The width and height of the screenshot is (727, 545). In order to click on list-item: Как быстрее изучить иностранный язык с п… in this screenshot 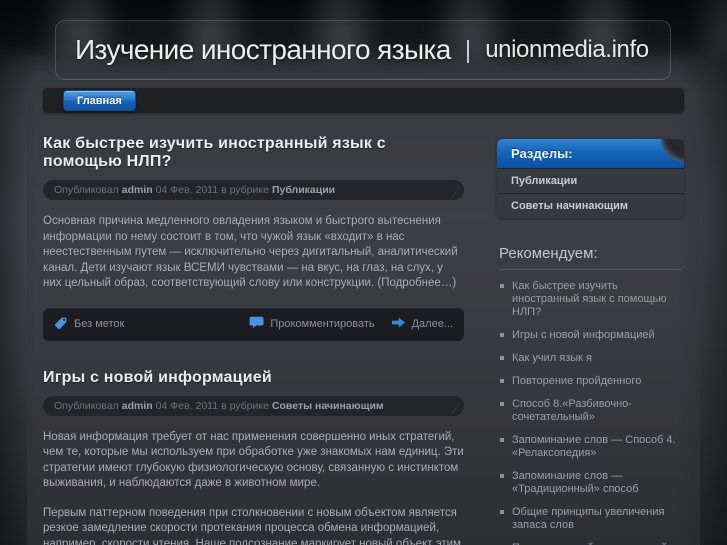, I will do `click(591, 299)`.